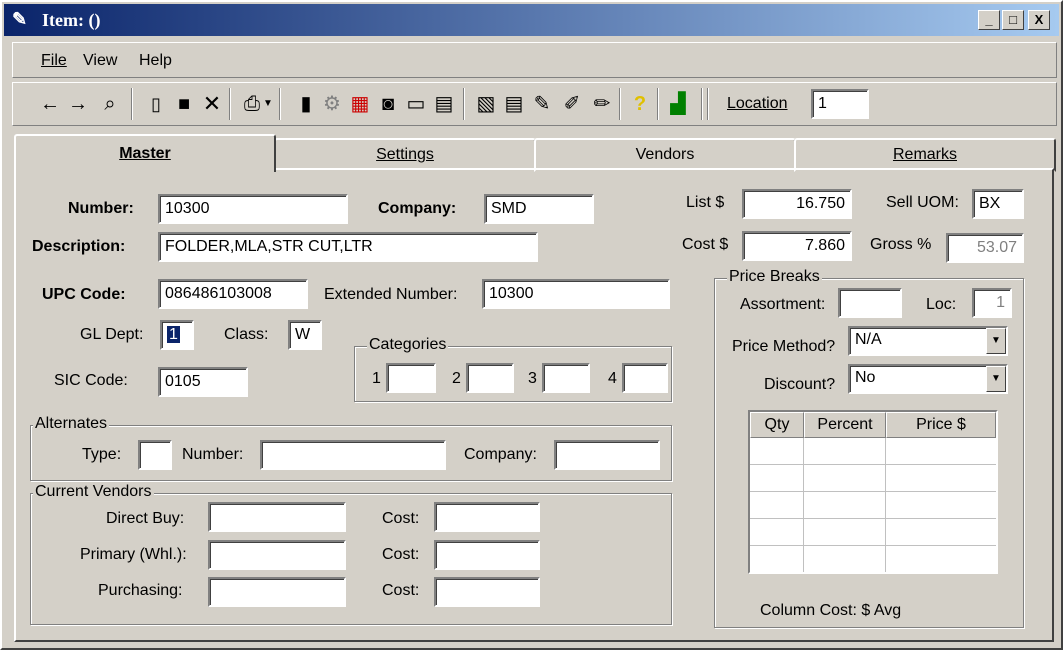 The height and width of the screenshot is (650, 1063). I want to click on cost-price-field: 7.860, so click(797, 246).